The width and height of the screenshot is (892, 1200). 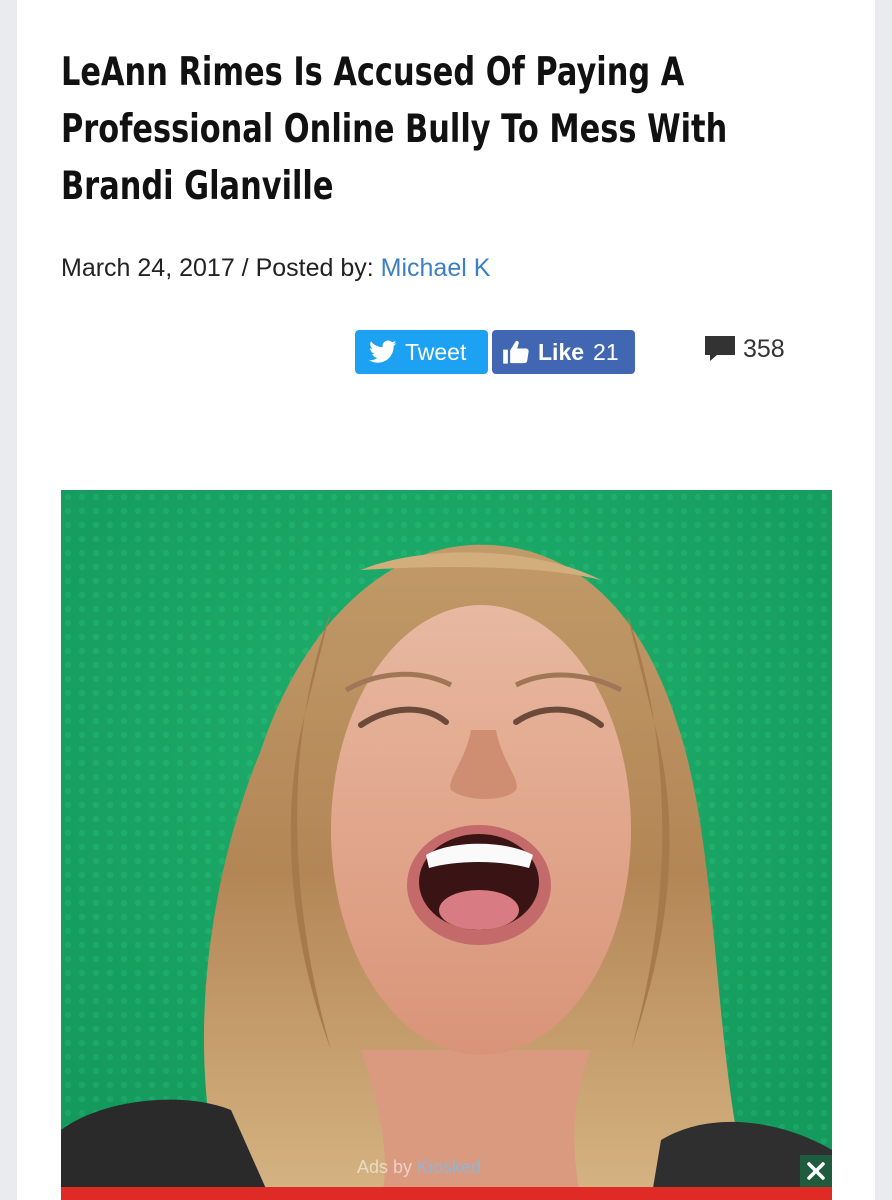 What do you see at coordinates (148, 268) in the screenshot?
I see `post-date: March 24, 2017` at bounding box center [148, 268].